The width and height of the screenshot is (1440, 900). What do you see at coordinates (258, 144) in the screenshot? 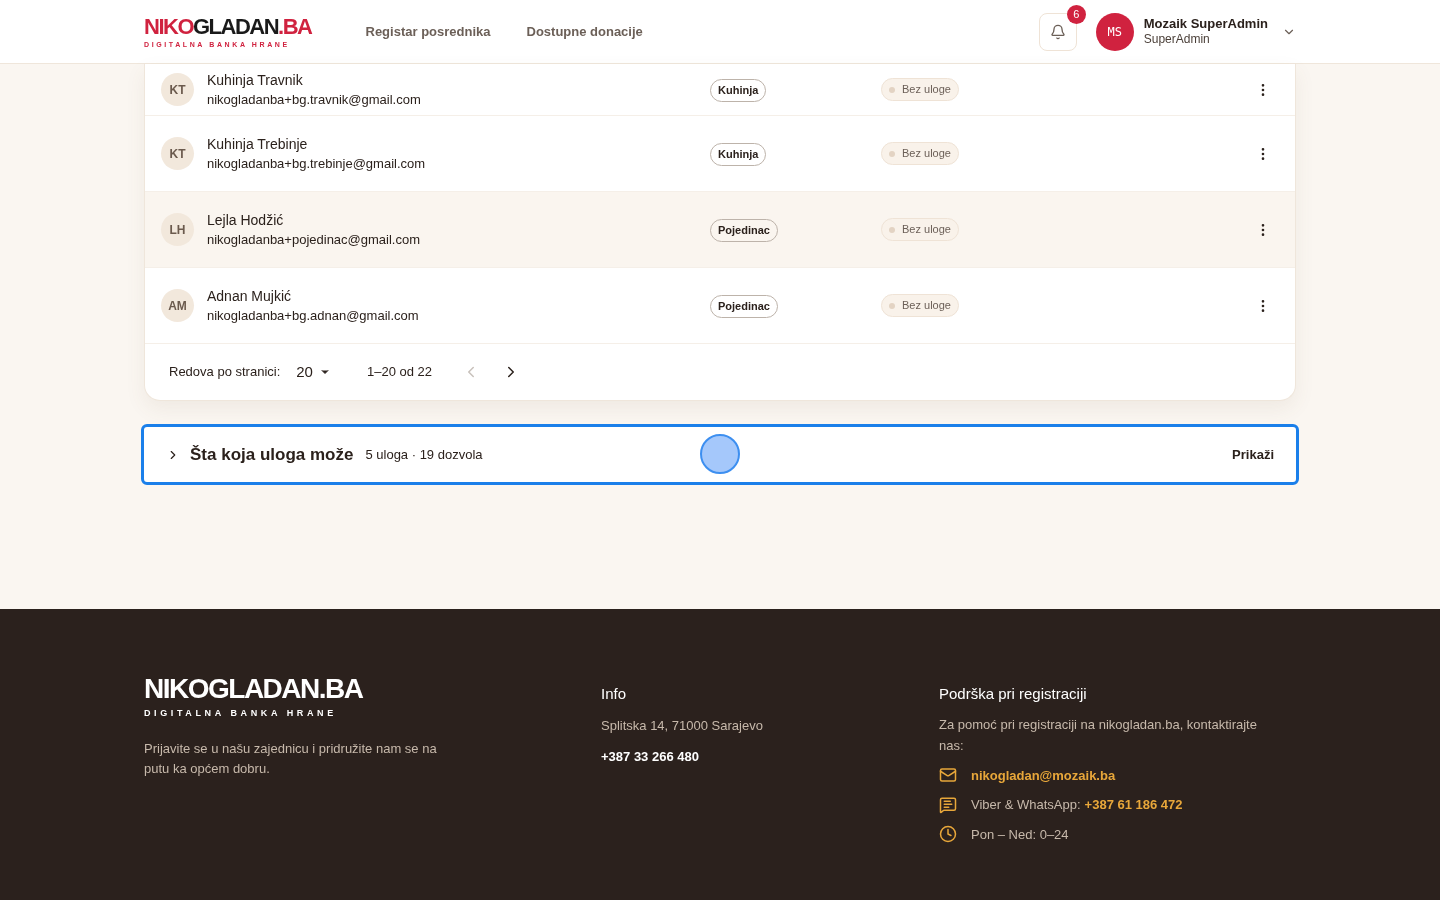
I see `user-name: Kuhinja Trebinje` at bounding box center [258, 144].